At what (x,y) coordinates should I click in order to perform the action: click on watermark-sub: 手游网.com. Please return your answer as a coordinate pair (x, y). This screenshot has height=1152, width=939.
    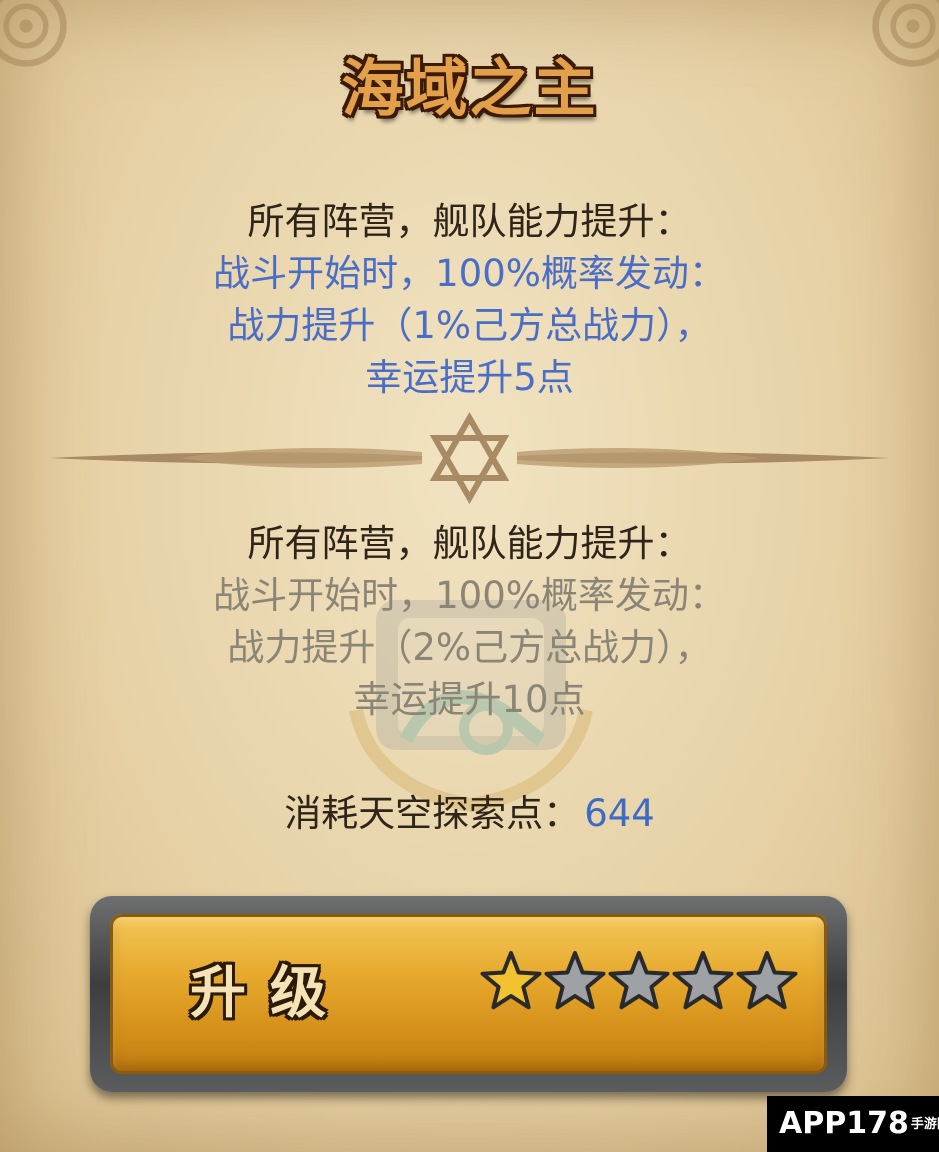
    Looking at the image, I should click on (924, 1124).